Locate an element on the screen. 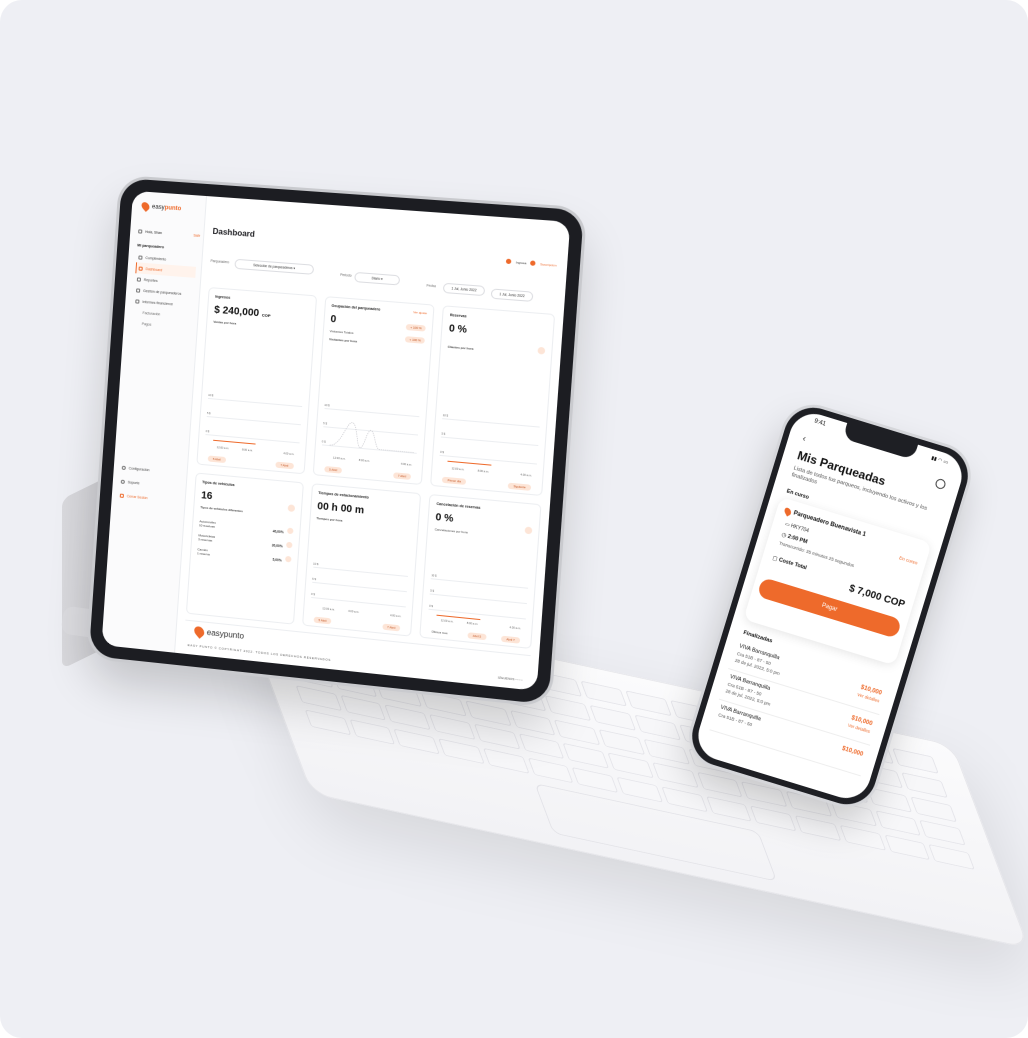 This screenshot has height=1038, width=1028. page-title: Dashboard is located at coordinates (234, 232).